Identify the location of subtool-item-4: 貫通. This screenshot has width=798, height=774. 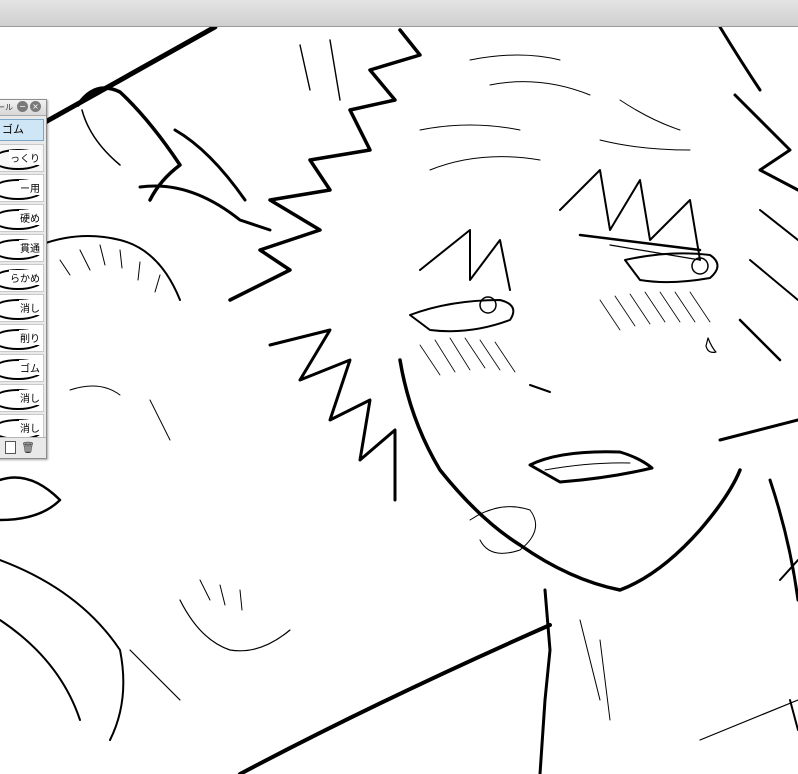
(22, 248).